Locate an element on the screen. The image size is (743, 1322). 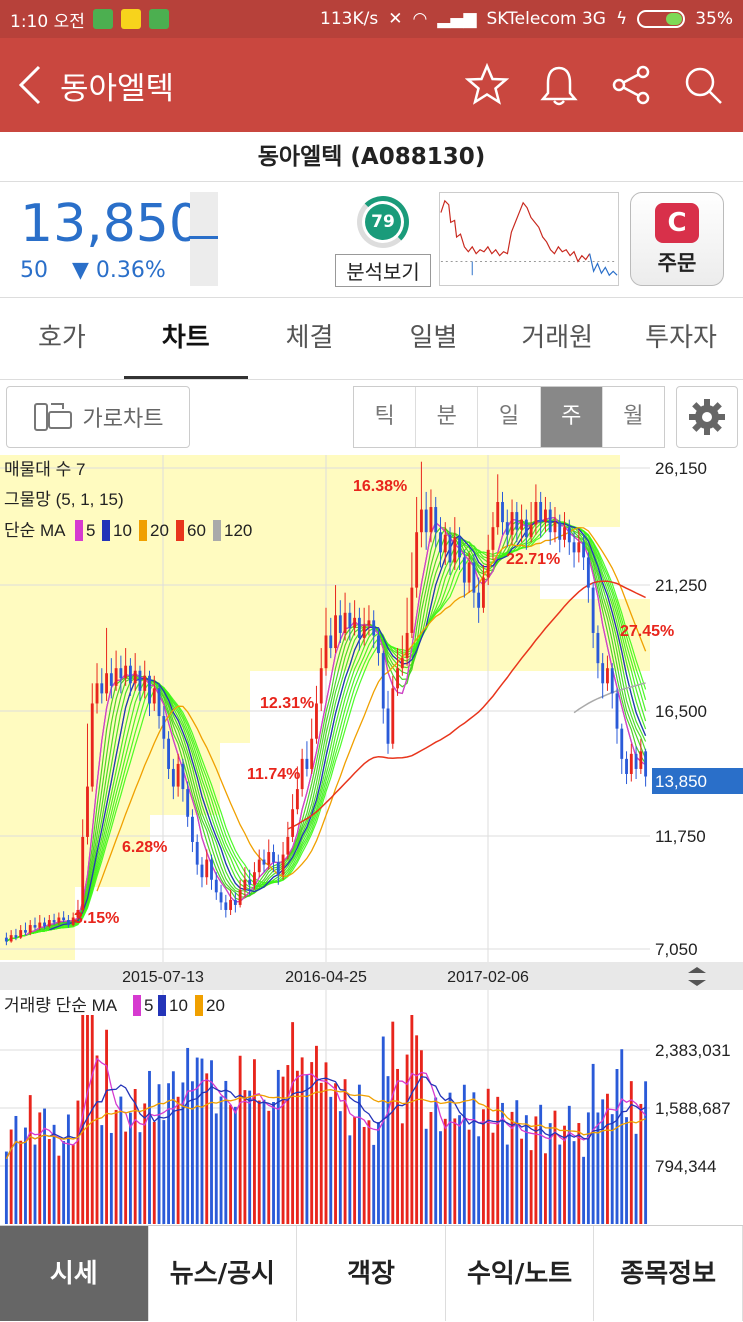
tab-trades: 체결 is located at coordinates (310, 338).